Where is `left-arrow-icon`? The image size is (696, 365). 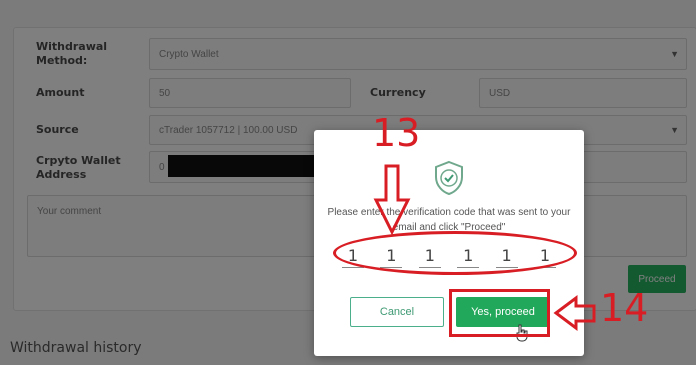 left-arrow-icon is located at coordinates (574, 313).